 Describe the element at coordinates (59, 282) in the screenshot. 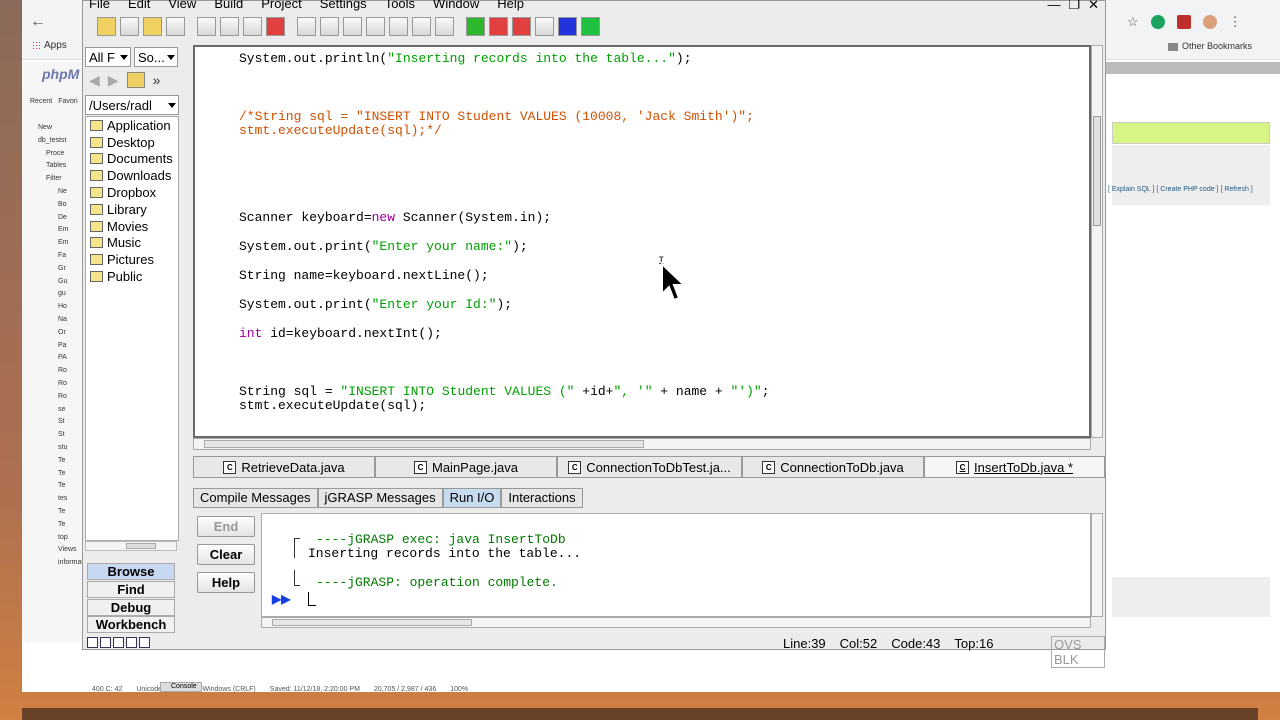

I see `pma-tree-item: Gu` at that location.